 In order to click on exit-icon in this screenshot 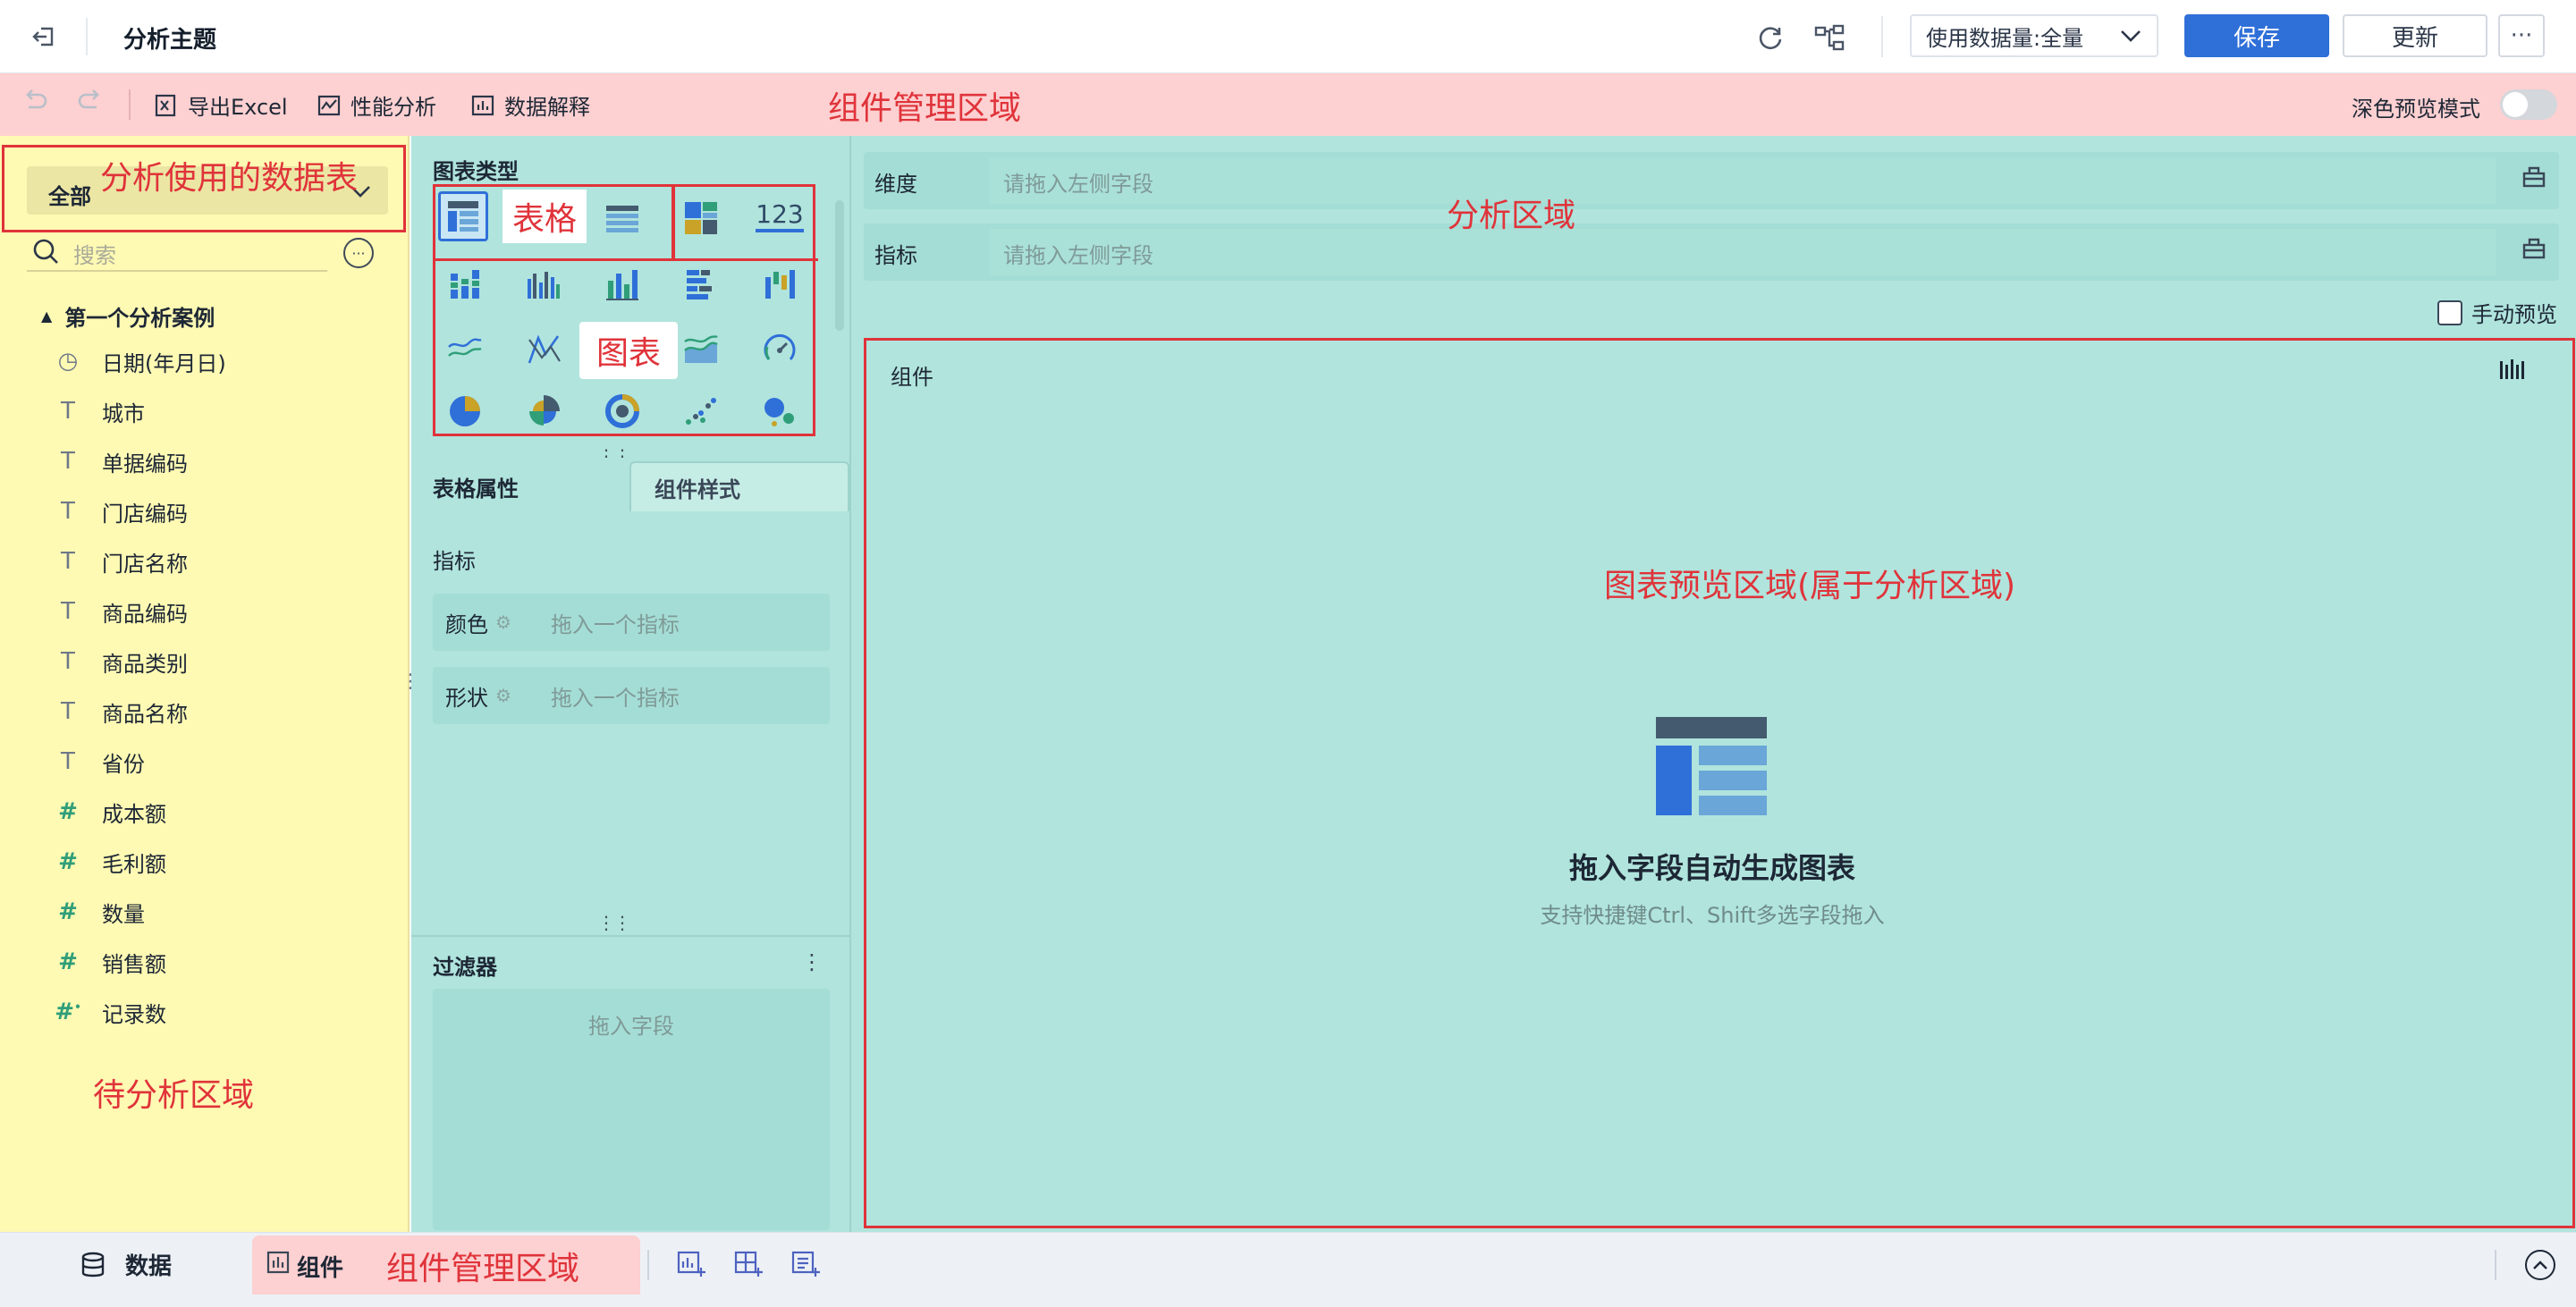, I will do `click(43, 36)`.